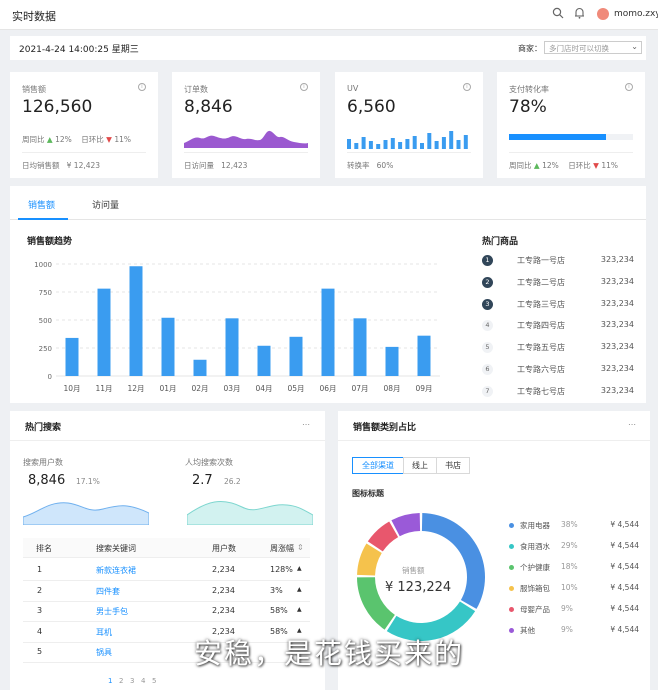 Image resolution: width=658 pixels, height=690 pixels. Describe the element at coordinates (136, 321) in the screenshot. I see `bar-12月` at that location.